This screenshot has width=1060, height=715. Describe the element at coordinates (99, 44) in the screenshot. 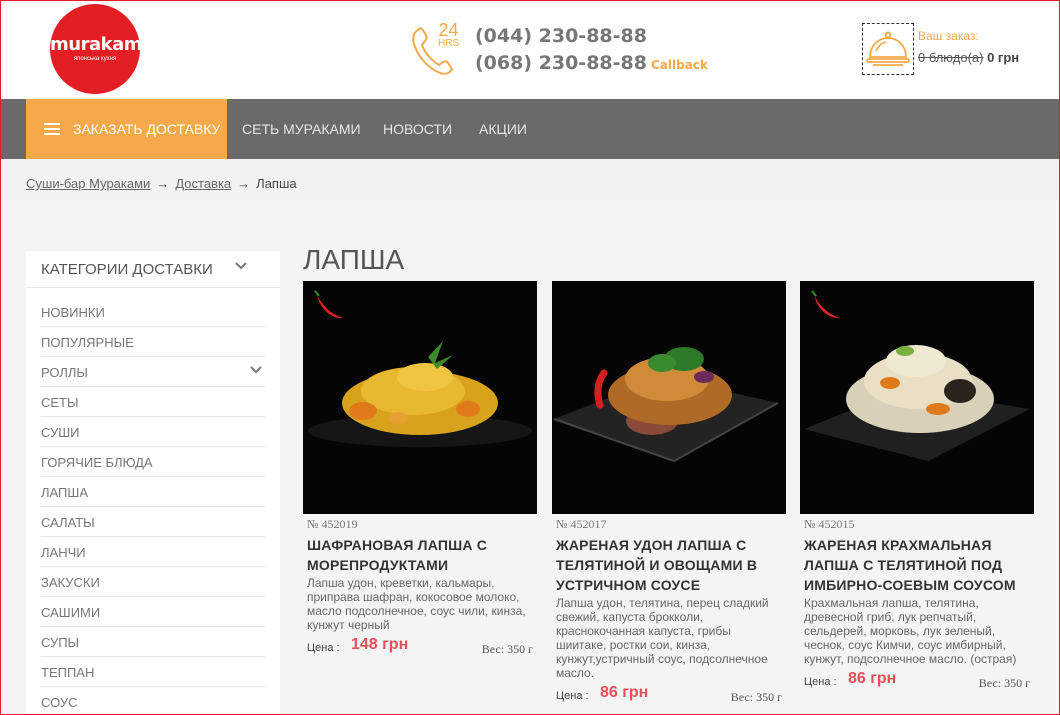

I see `logo-name: murakami` at that location.